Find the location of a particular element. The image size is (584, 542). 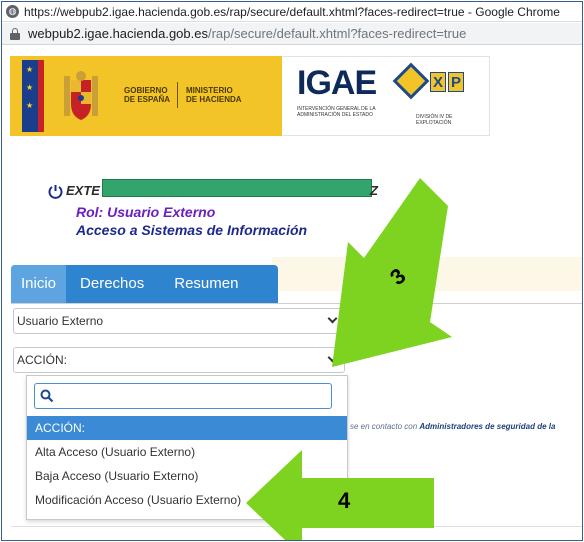

lock-icon is located at coordinates (15, 33).